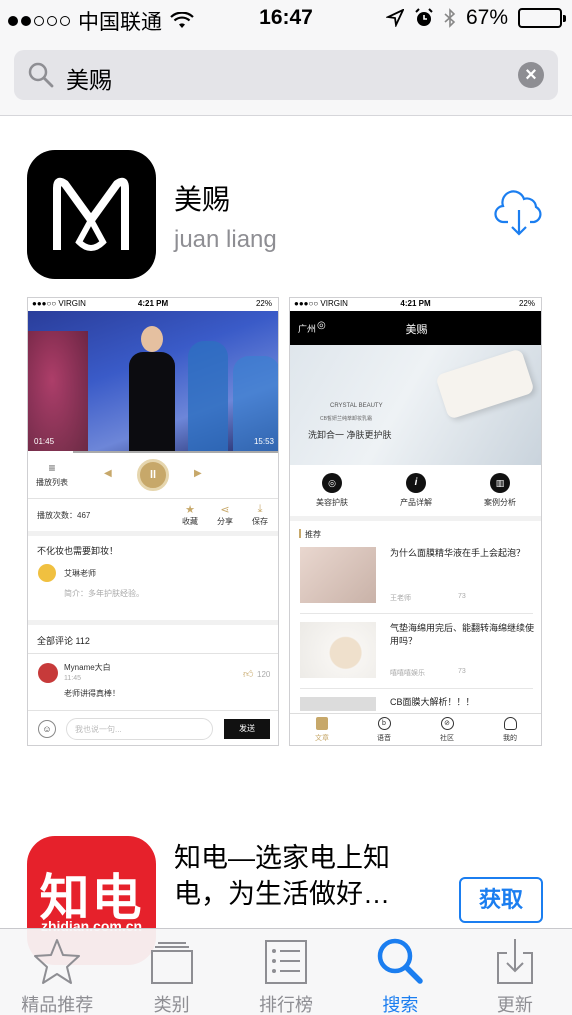 This screenshot has width=572, height=1015. What do you see at coordinates (87, 667) in the screenshot?
I see `commenter-name: Myname大白` at bounding box center [87, 667].